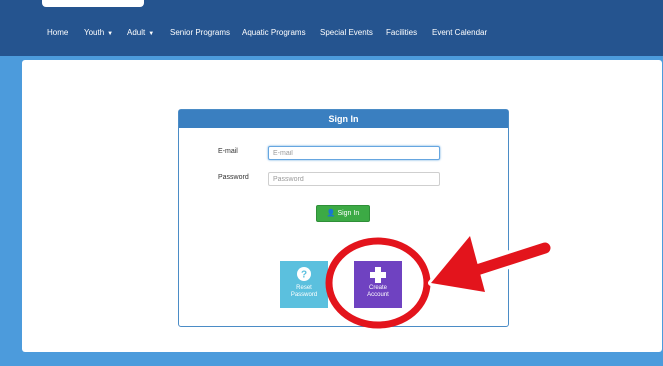  What do you see at coordinates (331, 213) in the screenshot?
I see `user-icon: 👤` at bounding box center [331, 213].